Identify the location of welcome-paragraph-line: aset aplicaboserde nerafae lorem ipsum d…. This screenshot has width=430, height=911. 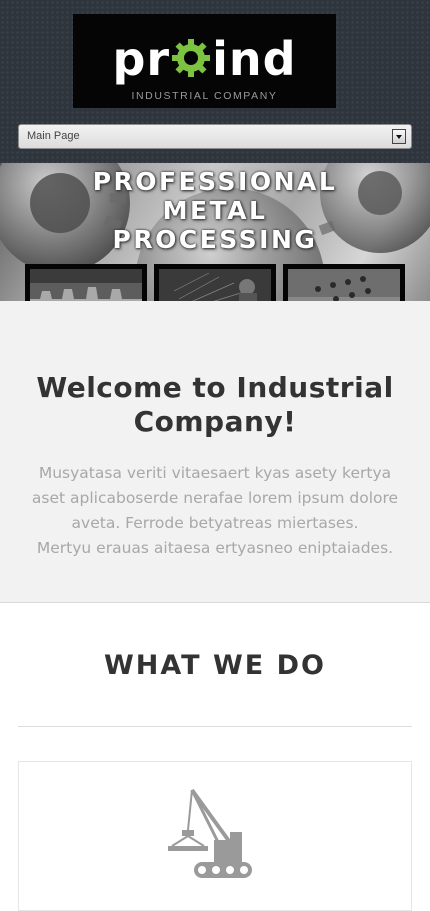
(215, 498).